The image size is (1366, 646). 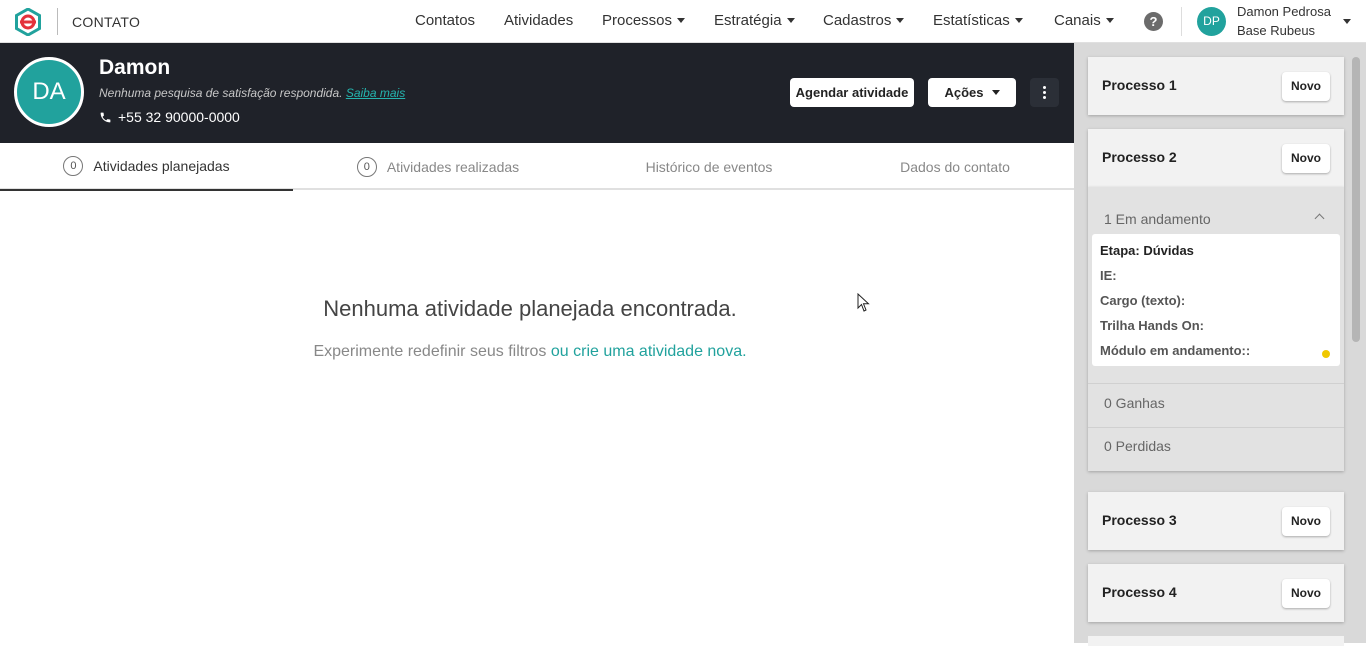 I want to click on phone-icon, so click(x=105, y=117).